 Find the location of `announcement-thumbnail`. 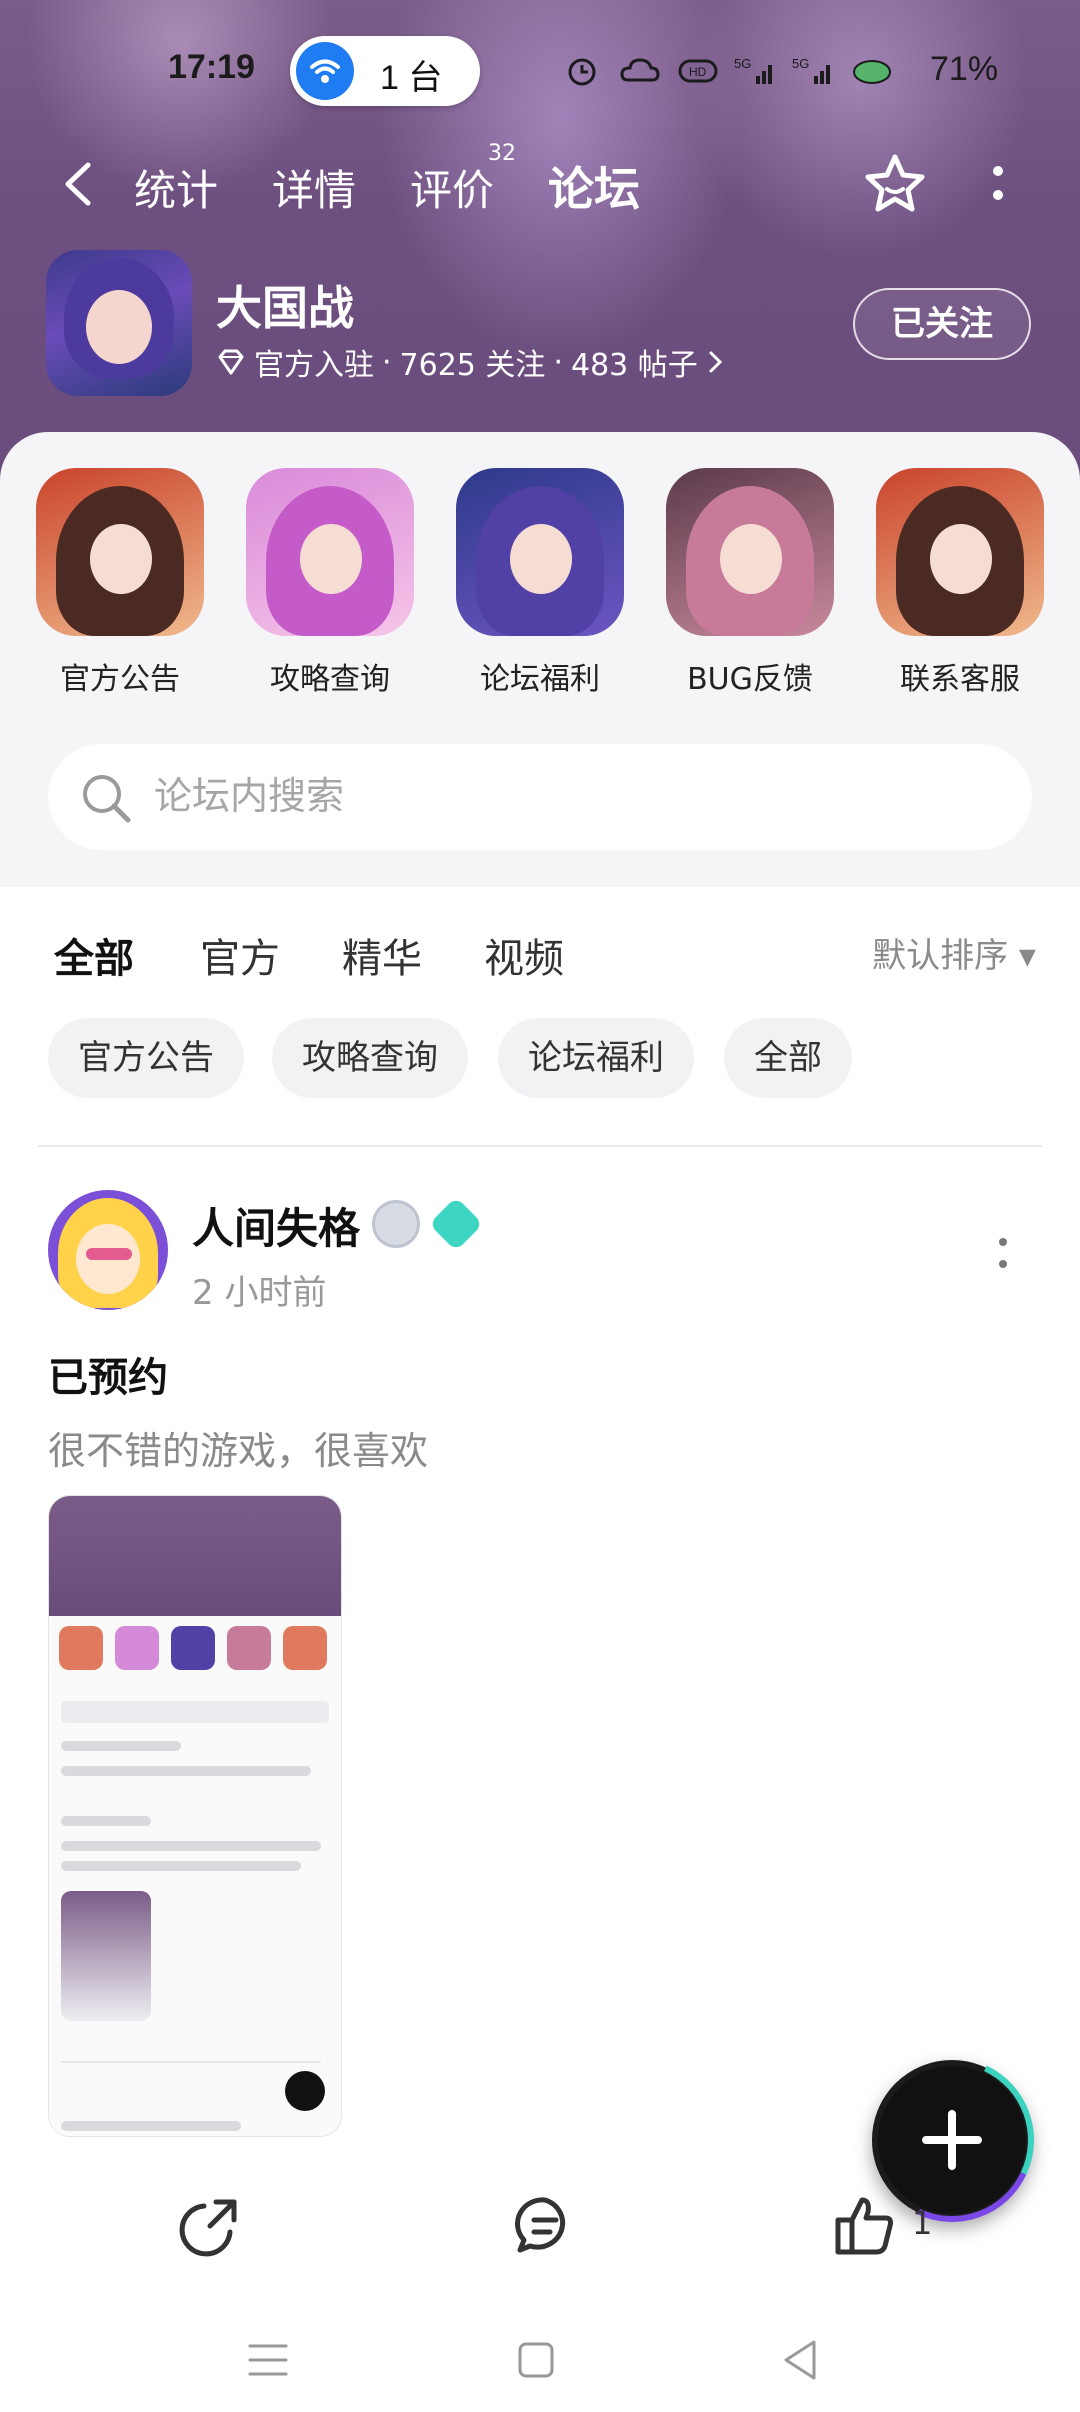

announcement-thumbnail is located at coordinates (120, 552).